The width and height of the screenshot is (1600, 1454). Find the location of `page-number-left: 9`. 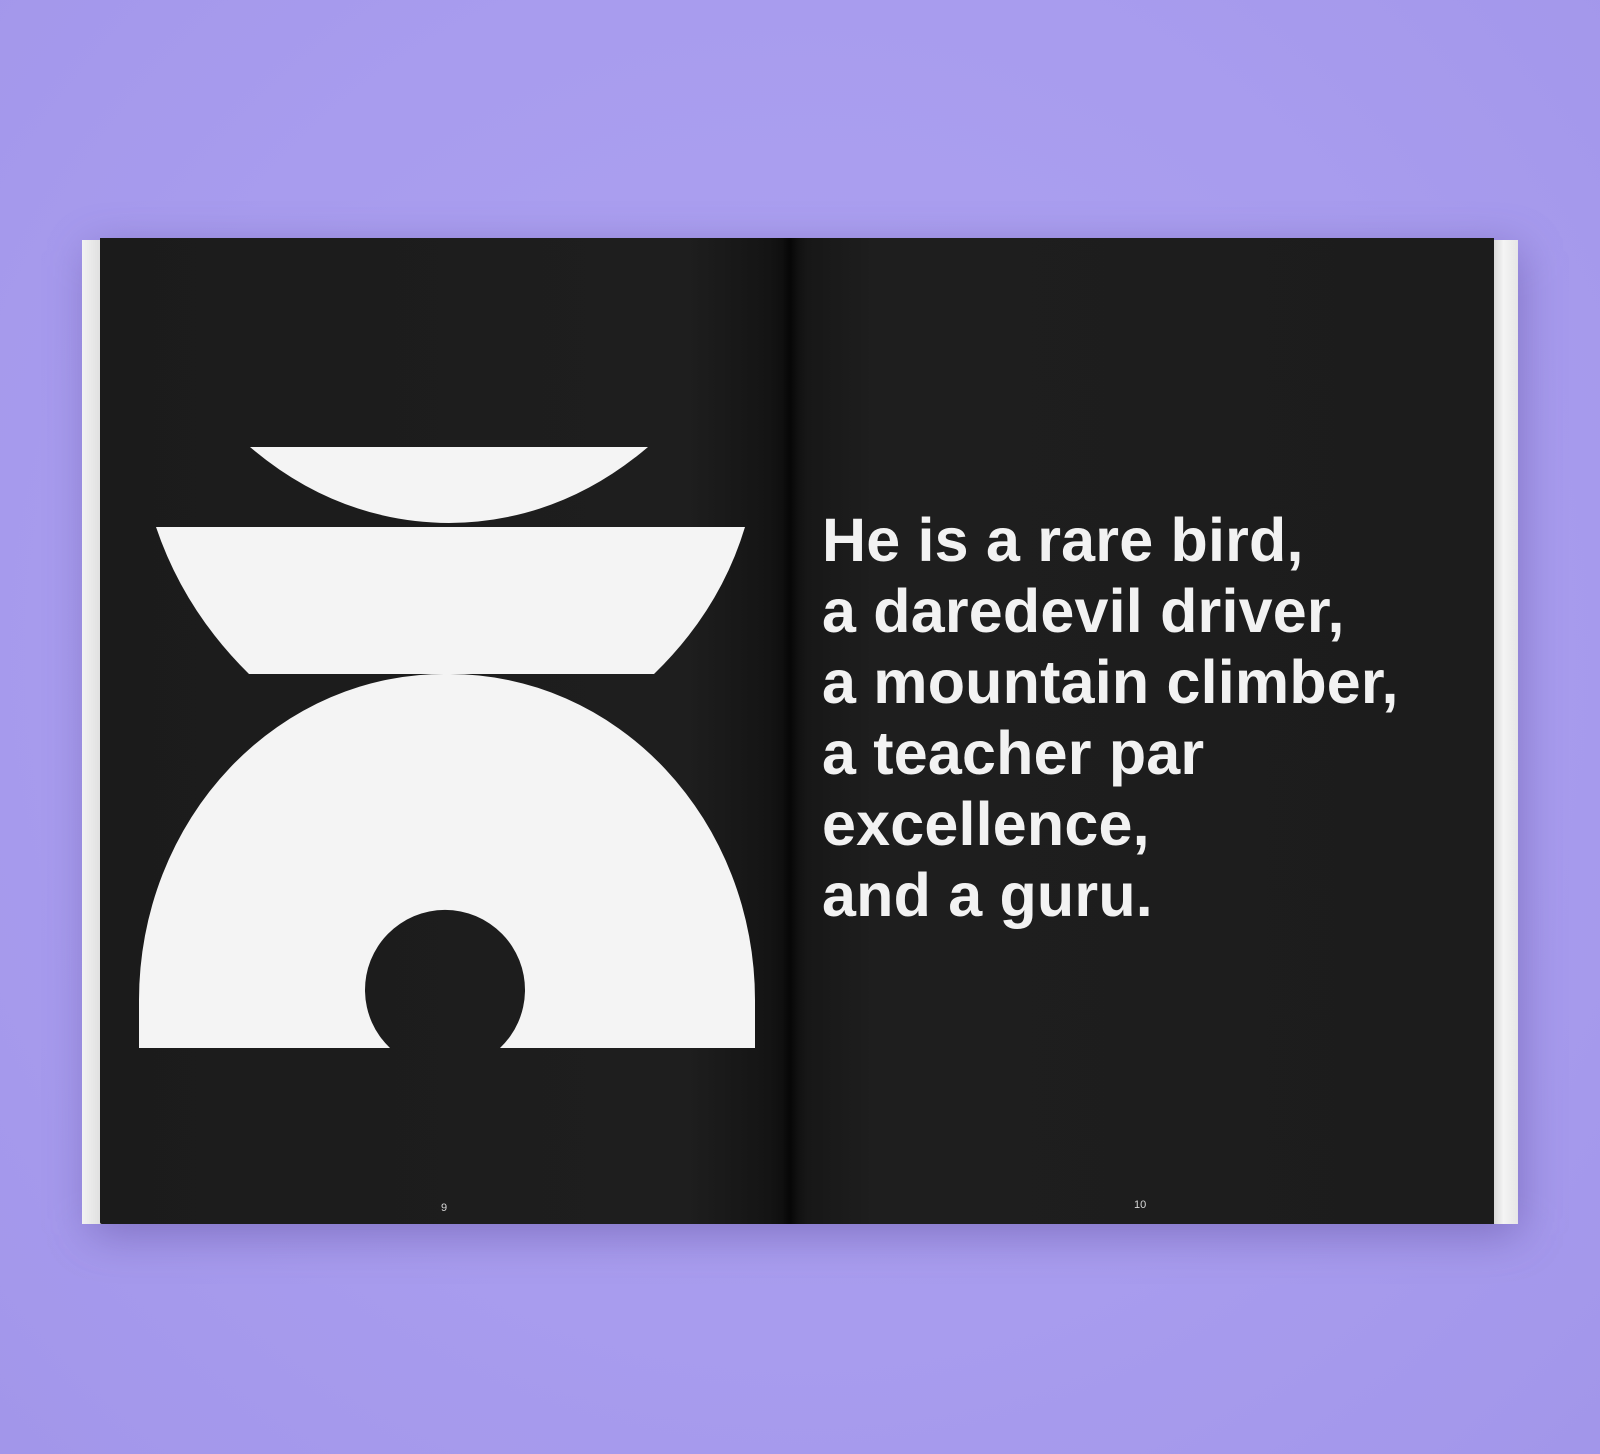

page-number-left: 9 is located at coordinates (444, 1208).